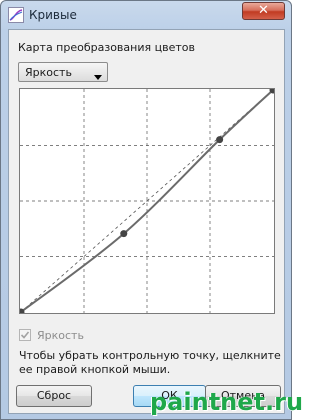  I want to click on curves-app-icon, so click(16, 15).